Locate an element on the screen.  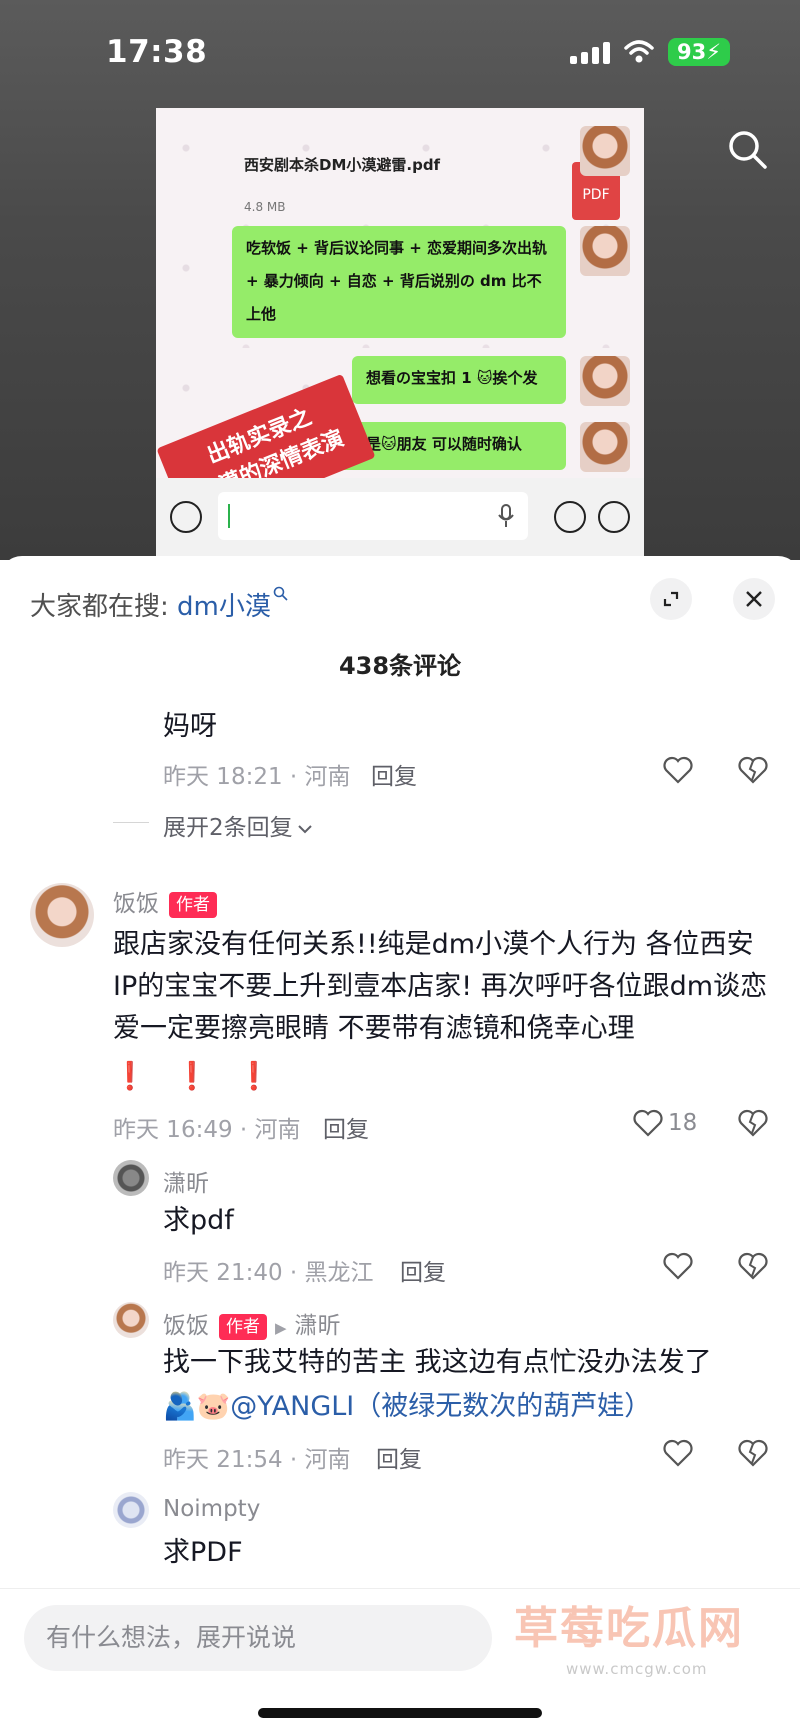
pdf-label: PDF is located at coordinates (596, 195).